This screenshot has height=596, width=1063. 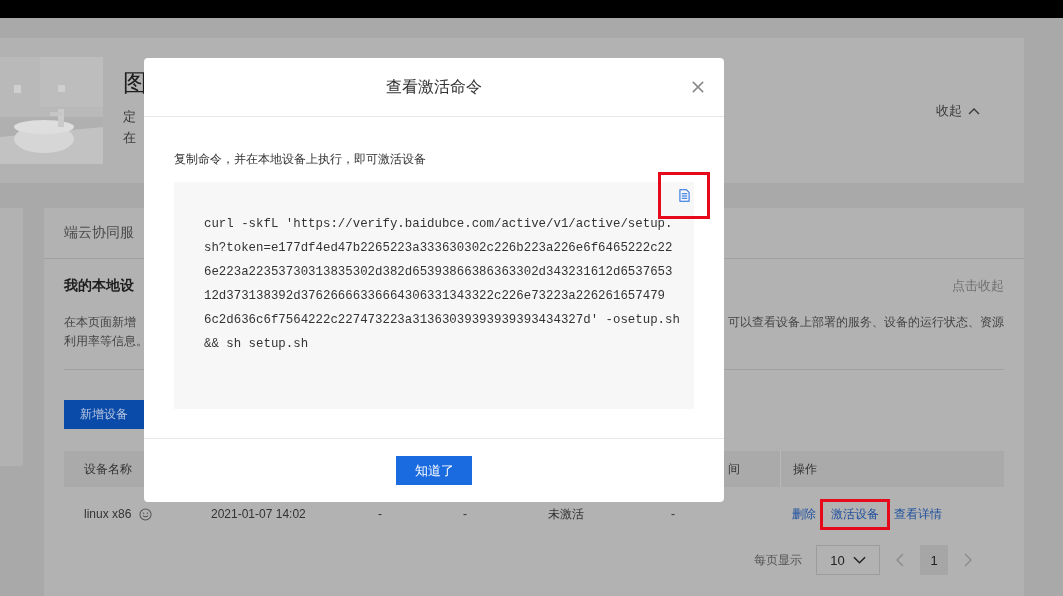 I want to click on page-size-select: 10, so click(x=848, y=560).